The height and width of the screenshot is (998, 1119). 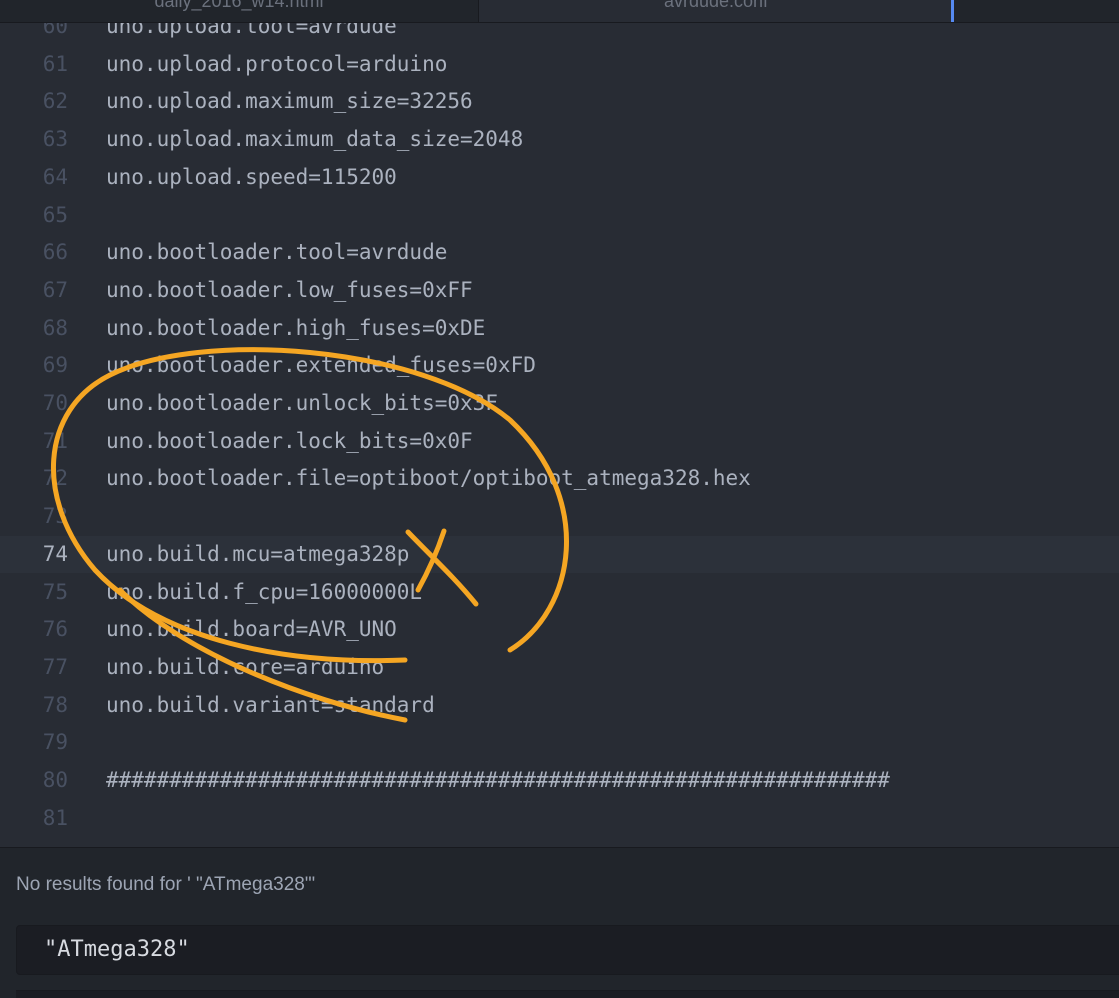 I want to click on line-number: 62, so click(x=55, y=101).